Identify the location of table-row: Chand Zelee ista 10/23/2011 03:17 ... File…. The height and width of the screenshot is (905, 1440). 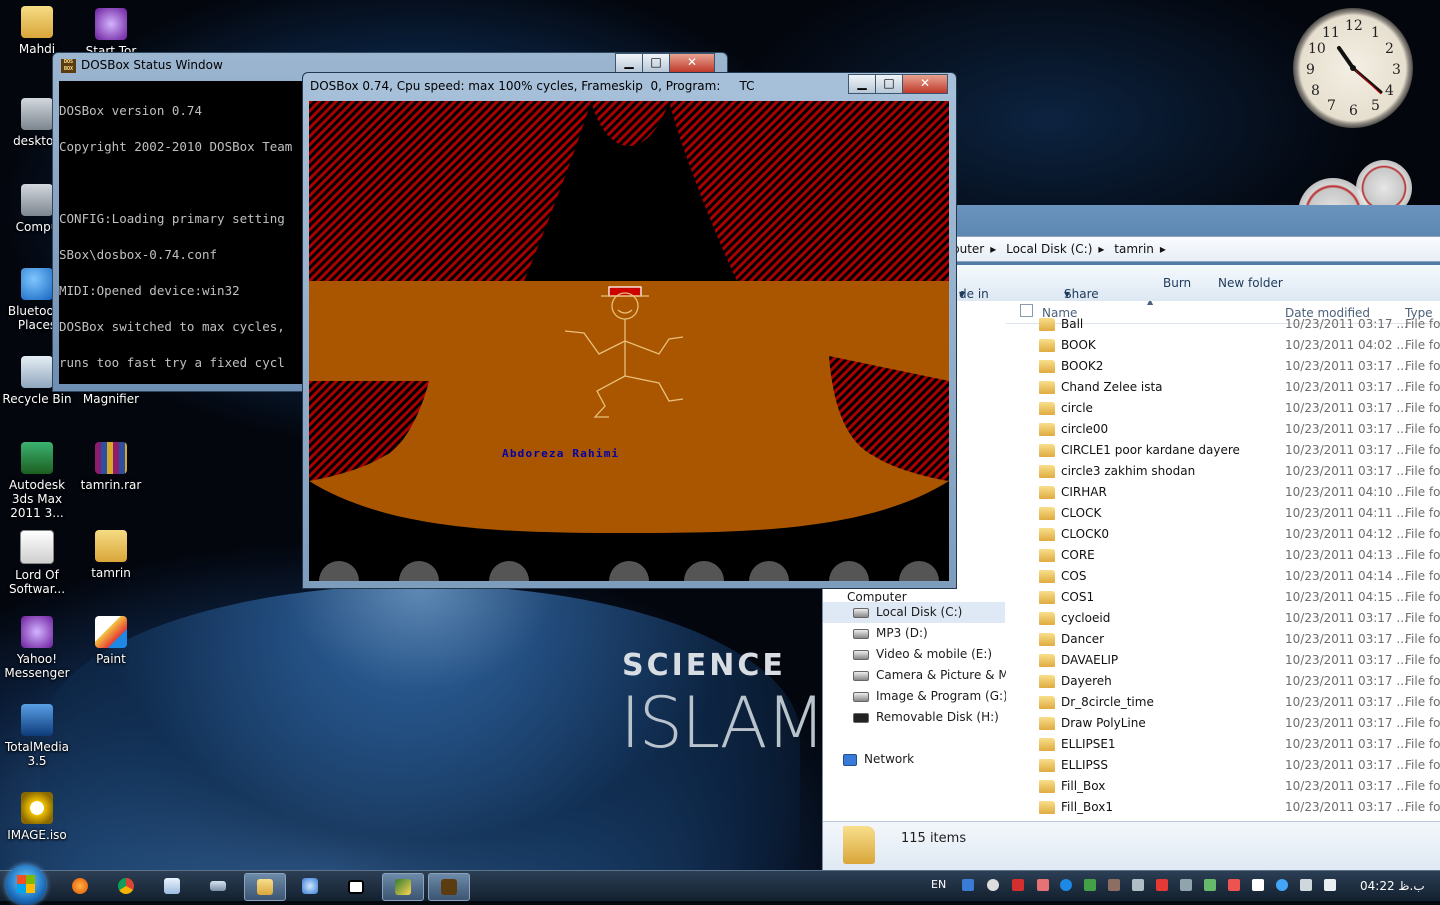
(1223, 387).